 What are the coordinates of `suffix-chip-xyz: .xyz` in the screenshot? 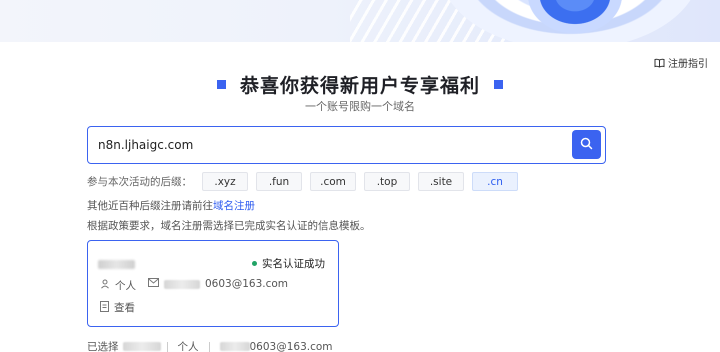 It's located at (225, 181).